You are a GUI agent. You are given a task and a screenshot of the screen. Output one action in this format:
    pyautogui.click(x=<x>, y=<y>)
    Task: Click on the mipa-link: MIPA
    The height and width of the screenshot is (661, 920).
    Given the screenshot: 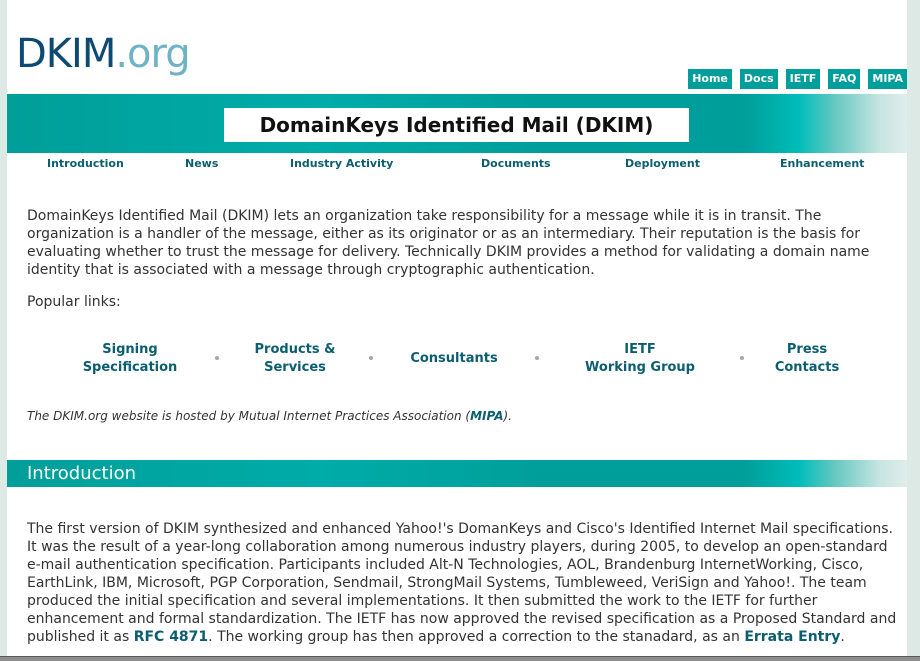 What is the action you would take?
    pyautogui.click(x=486, y=416)
    